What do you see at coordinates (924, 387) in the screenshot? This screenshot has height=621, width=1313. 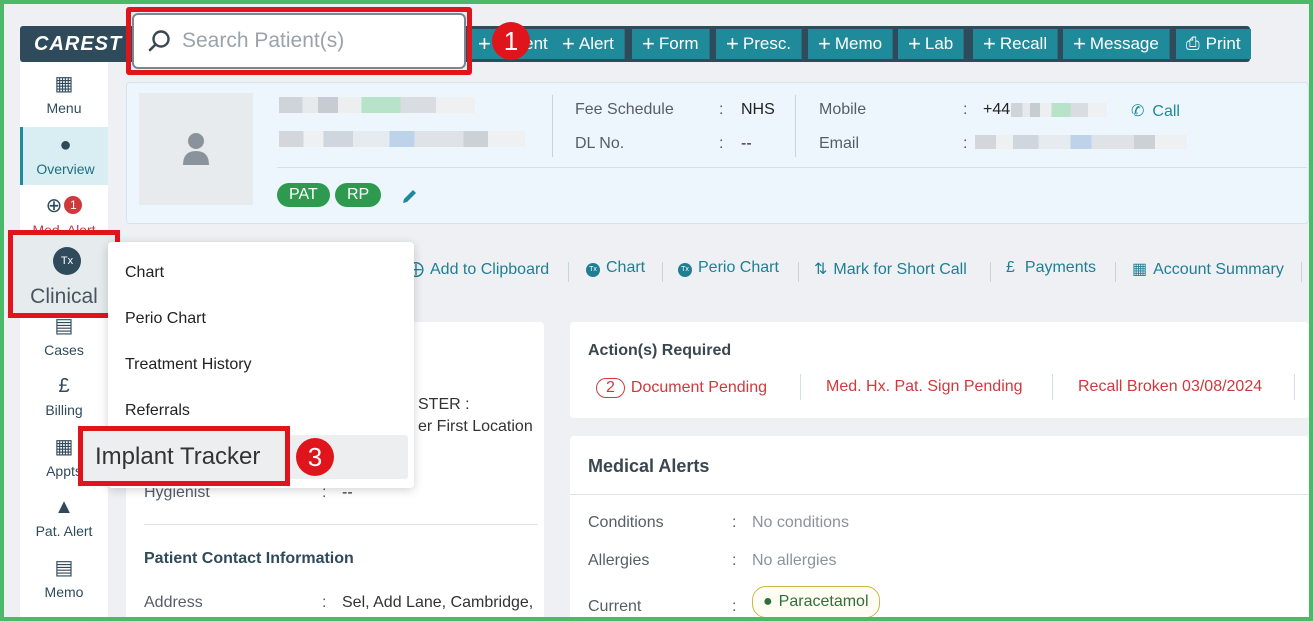 I see `medhx-sign-pending-link: Med. Hx. Pat. Sign Pending` at bounding box center [924, 387].